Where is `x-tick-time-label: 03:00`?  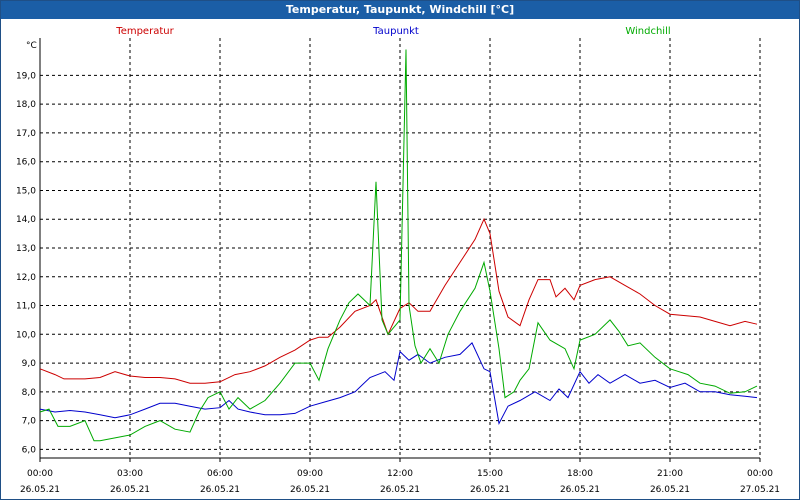 x-tick-time-label: 03:00 is located at coordinates (130, 474).